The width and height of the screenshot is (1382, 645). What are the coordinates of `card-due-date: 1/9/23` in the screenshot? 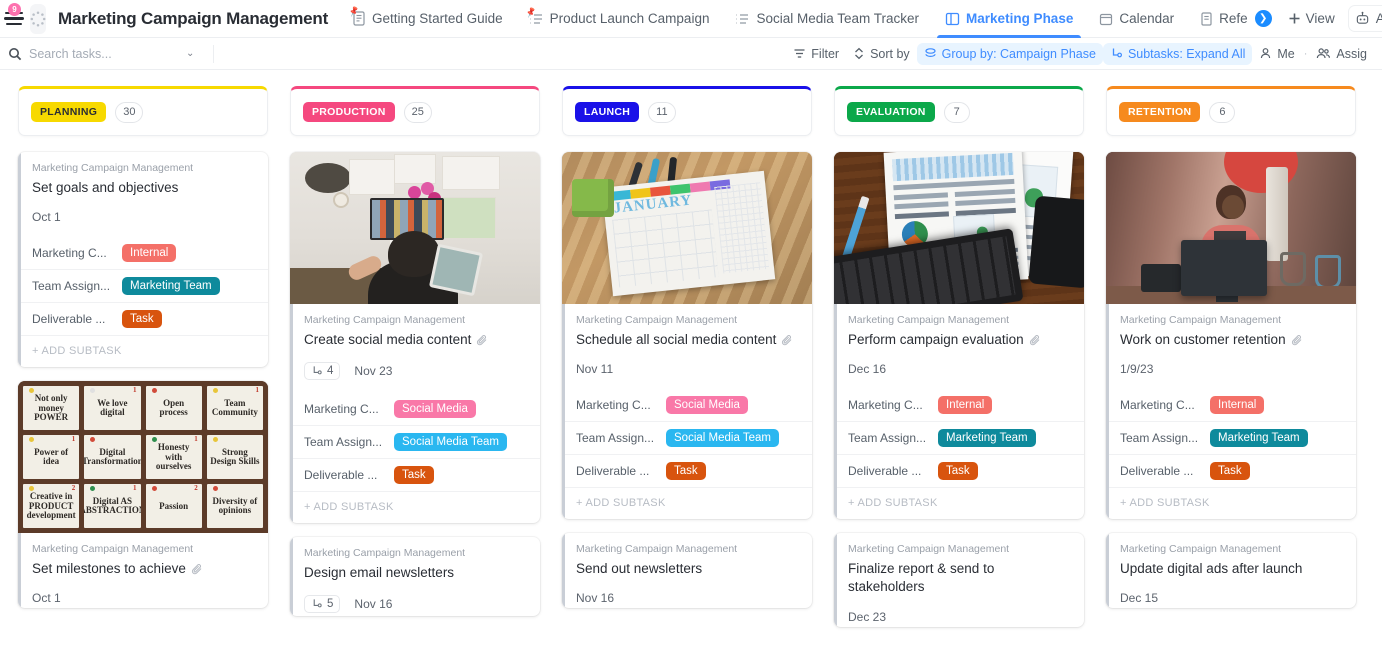 It's located at (1136, 369).